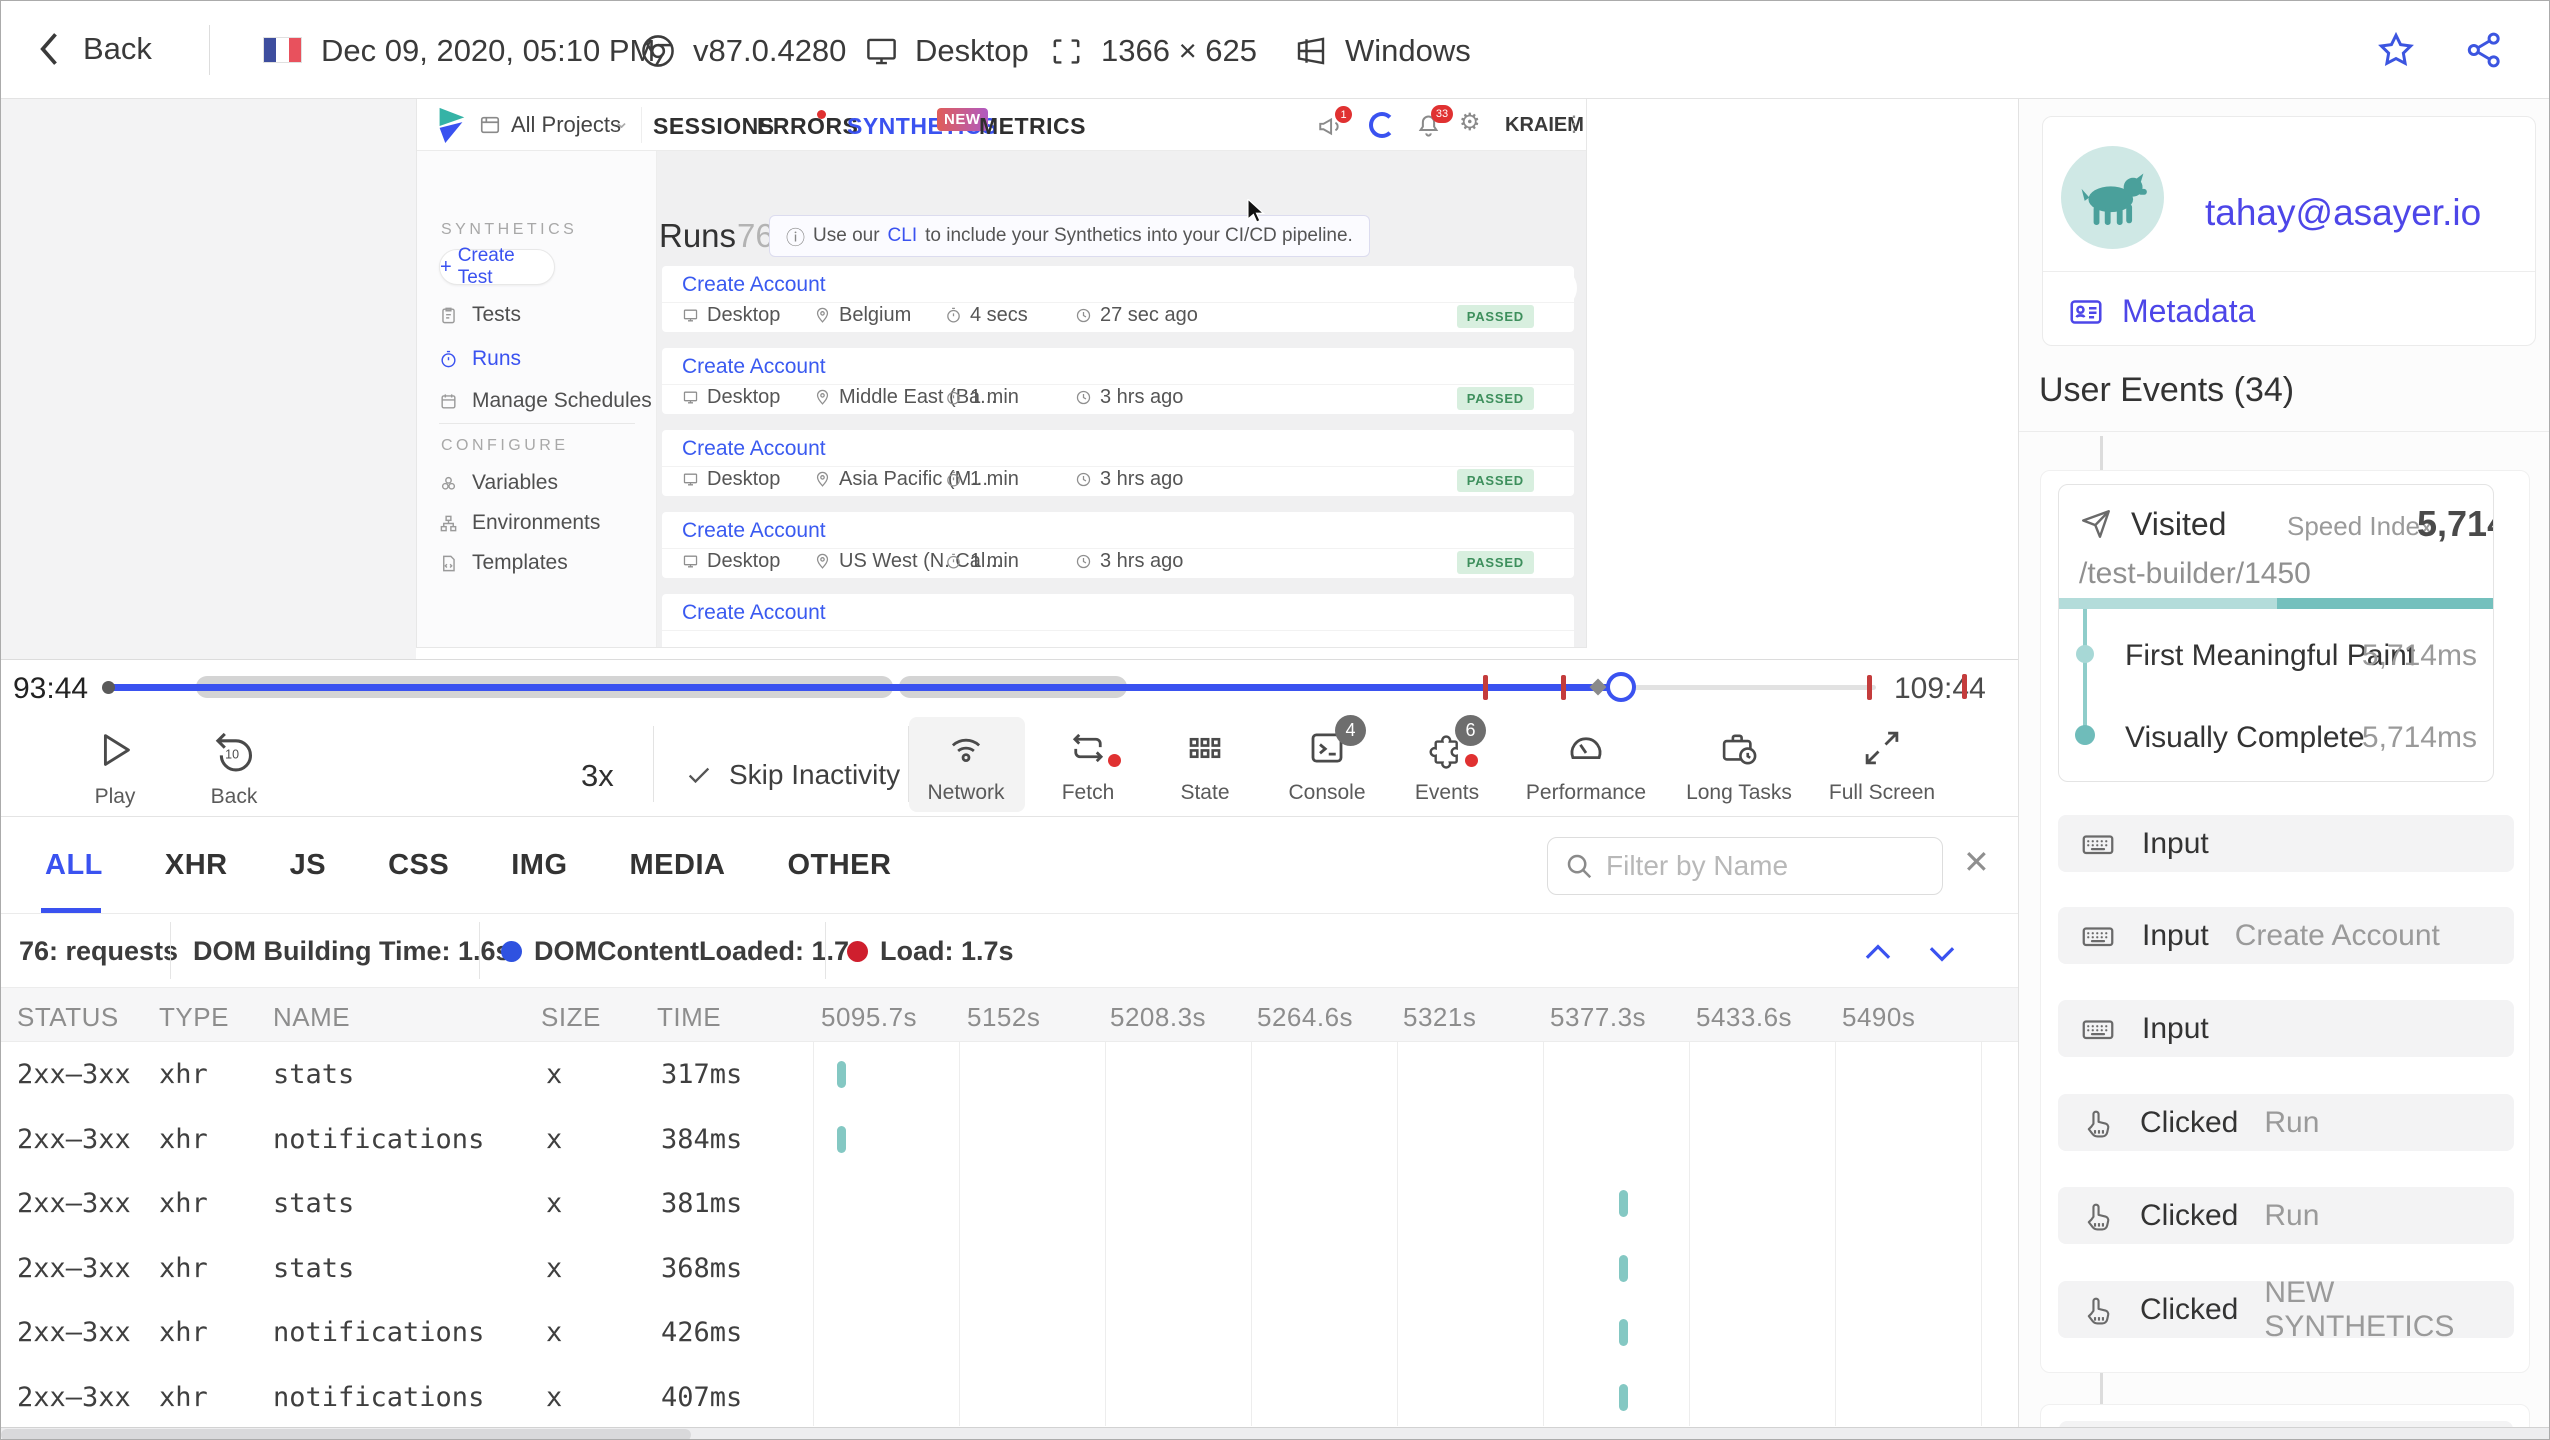 The image size is (2550, 1440). What do you see at coordinates (1009, 1203) in the screenshot?
I see `table-row: 2xx–3xx xhr stats x 381ms` at bounding box center [1009, 1203].